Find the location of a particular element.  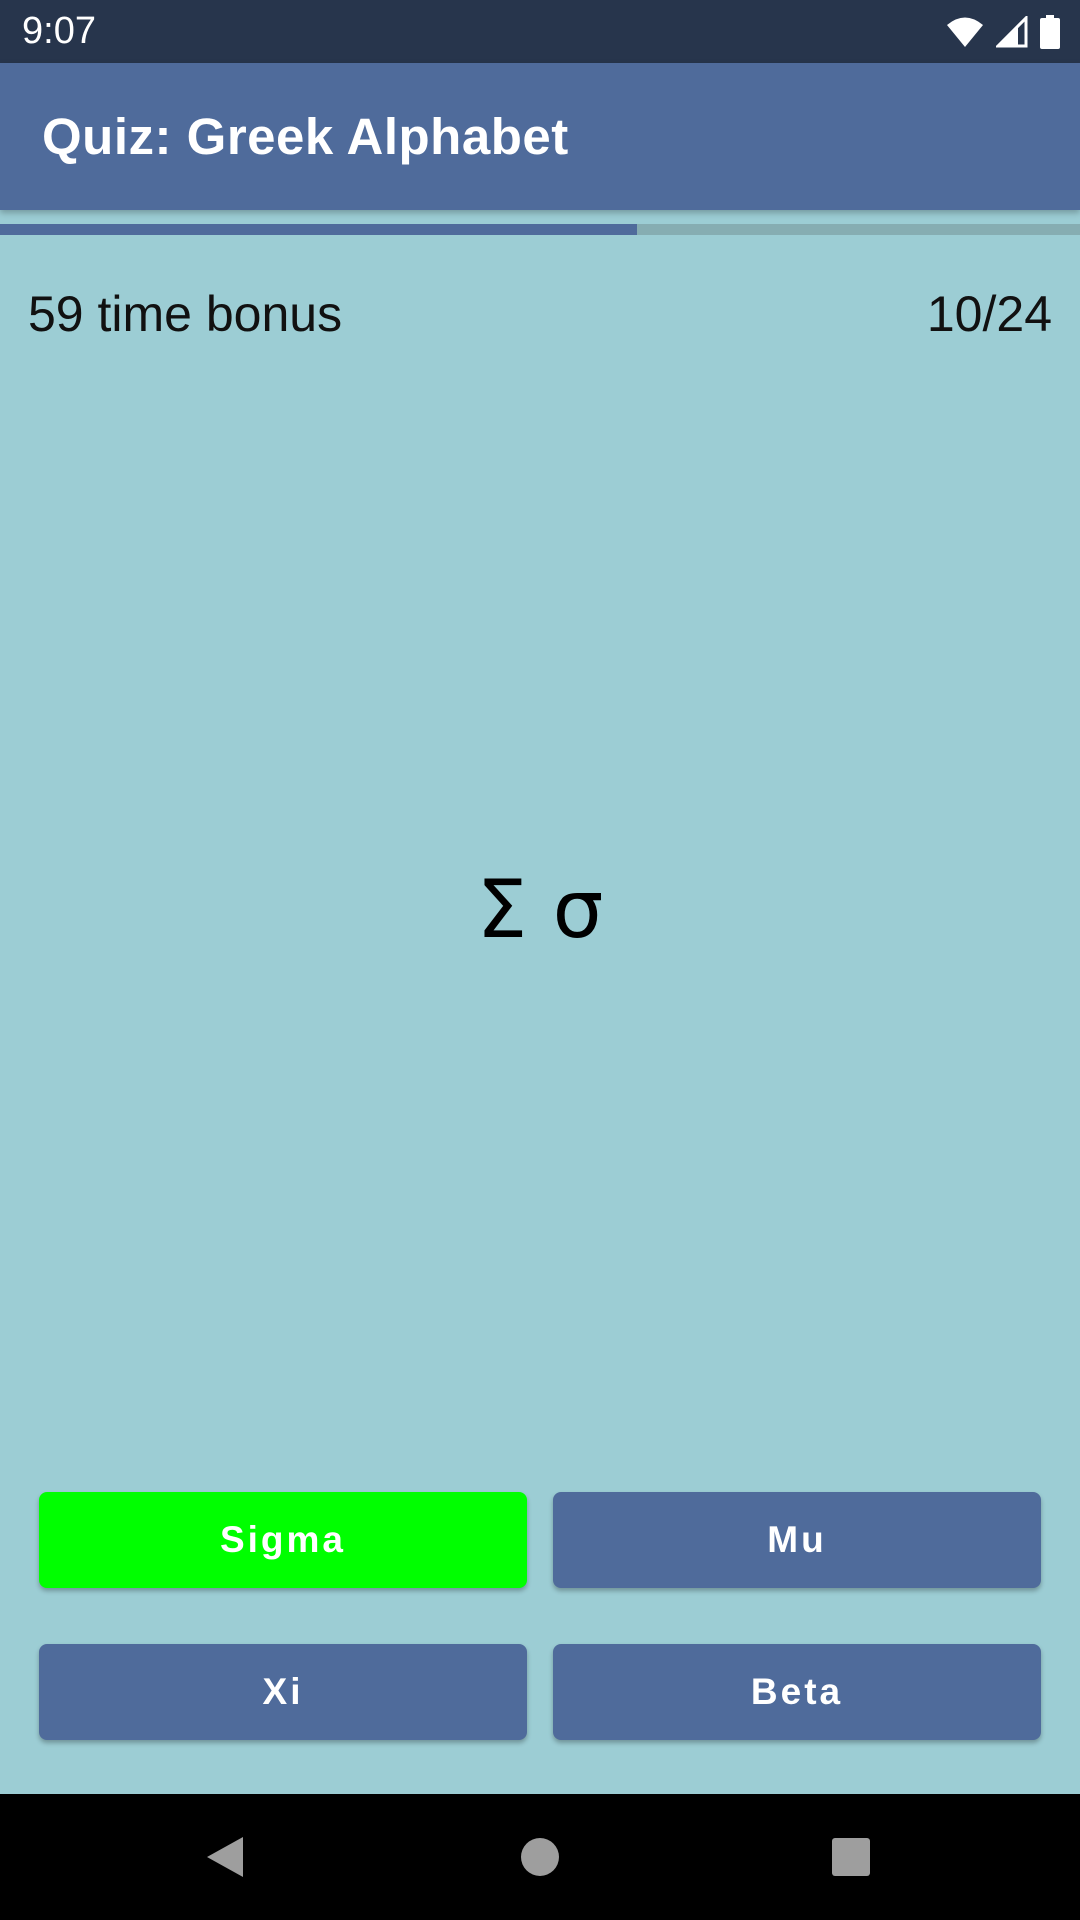

navigation-bar is located at coordinates (540, 1857).